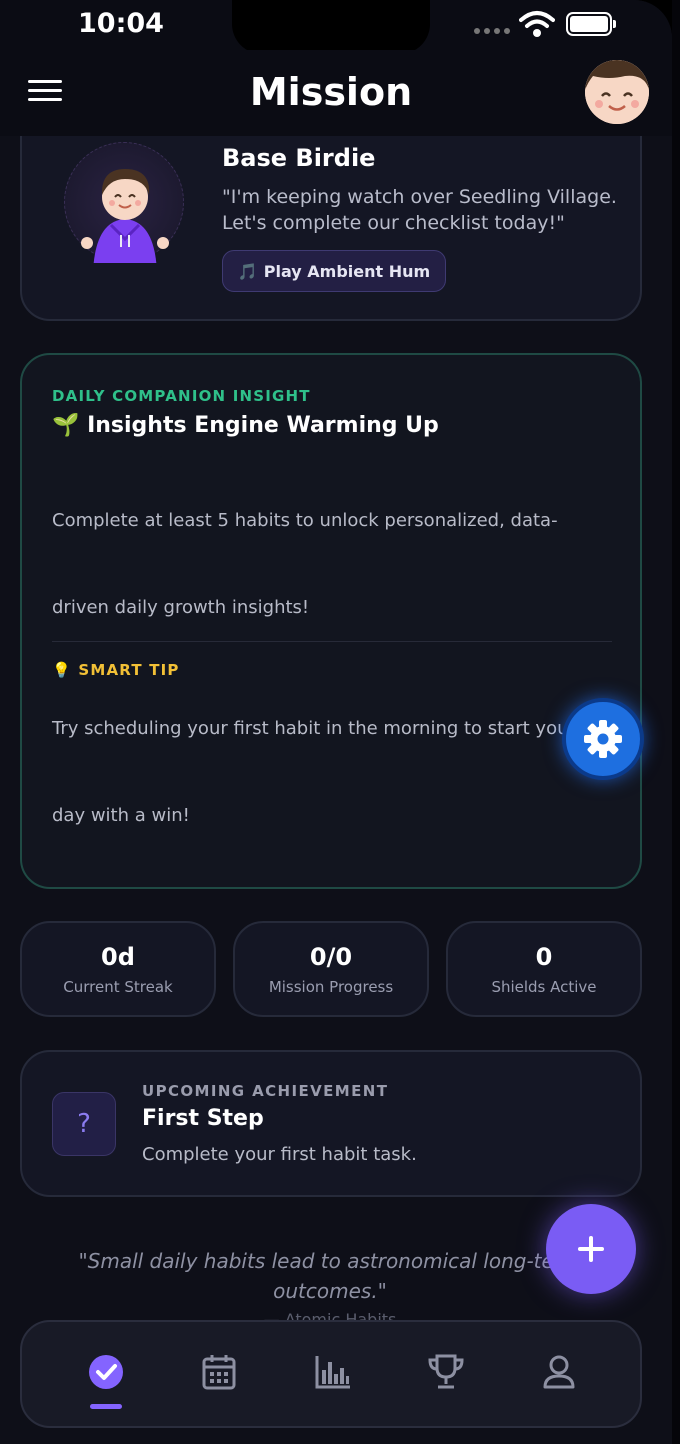 Image resolution: width=680 pixels, height=1444 pixels. Describe the element at coordinates (203, 1118) in the screenshot. I see `achievement-title: First Step` at that location.